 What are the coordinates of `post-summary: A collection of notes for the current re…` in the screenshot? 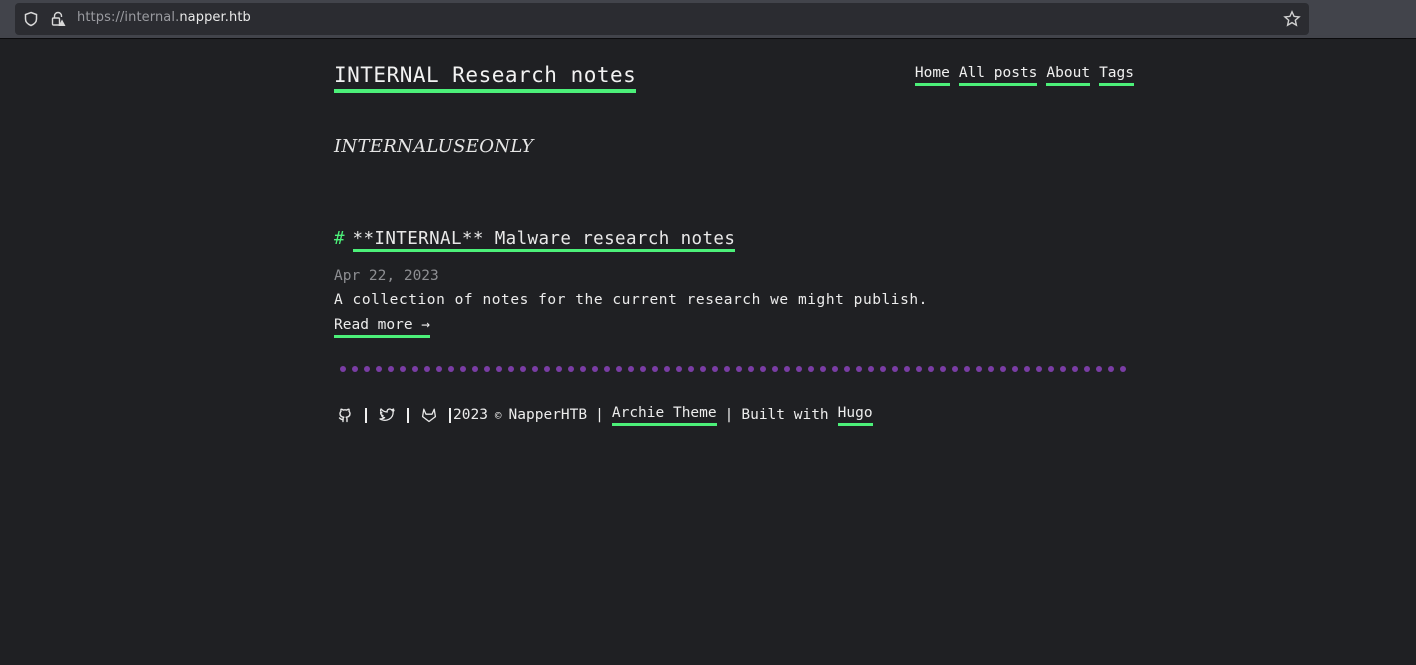 It's located at (631, 300).